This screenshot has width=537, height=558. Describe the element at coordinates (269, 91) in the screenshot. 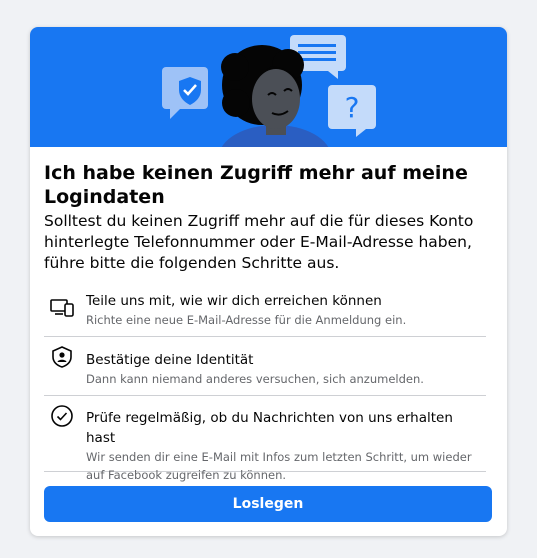

I see `person-with-chat-bubbles-illustration: ?` at that location.